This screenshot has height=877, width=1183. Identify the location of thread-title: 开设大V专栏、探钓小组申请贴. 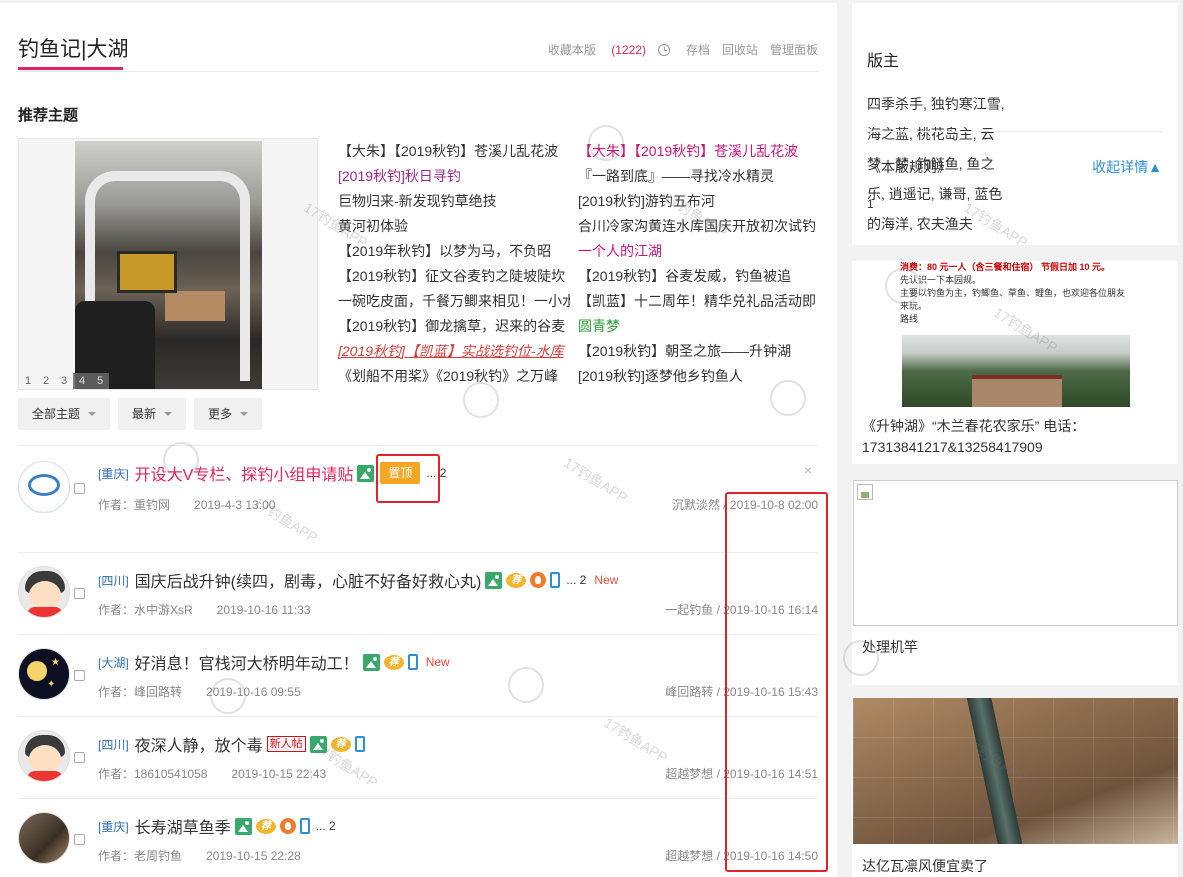
(244, 473).